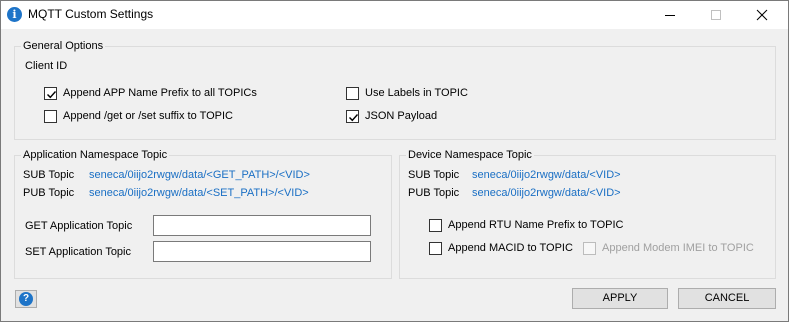 Image resolution: width=789 pixels, height=322 pixels. What do you see at coordinates (416, 93) in the screenshot?
I see `use-labels-label: Use Labels in TOPIC` at bounding box center [416, 93].